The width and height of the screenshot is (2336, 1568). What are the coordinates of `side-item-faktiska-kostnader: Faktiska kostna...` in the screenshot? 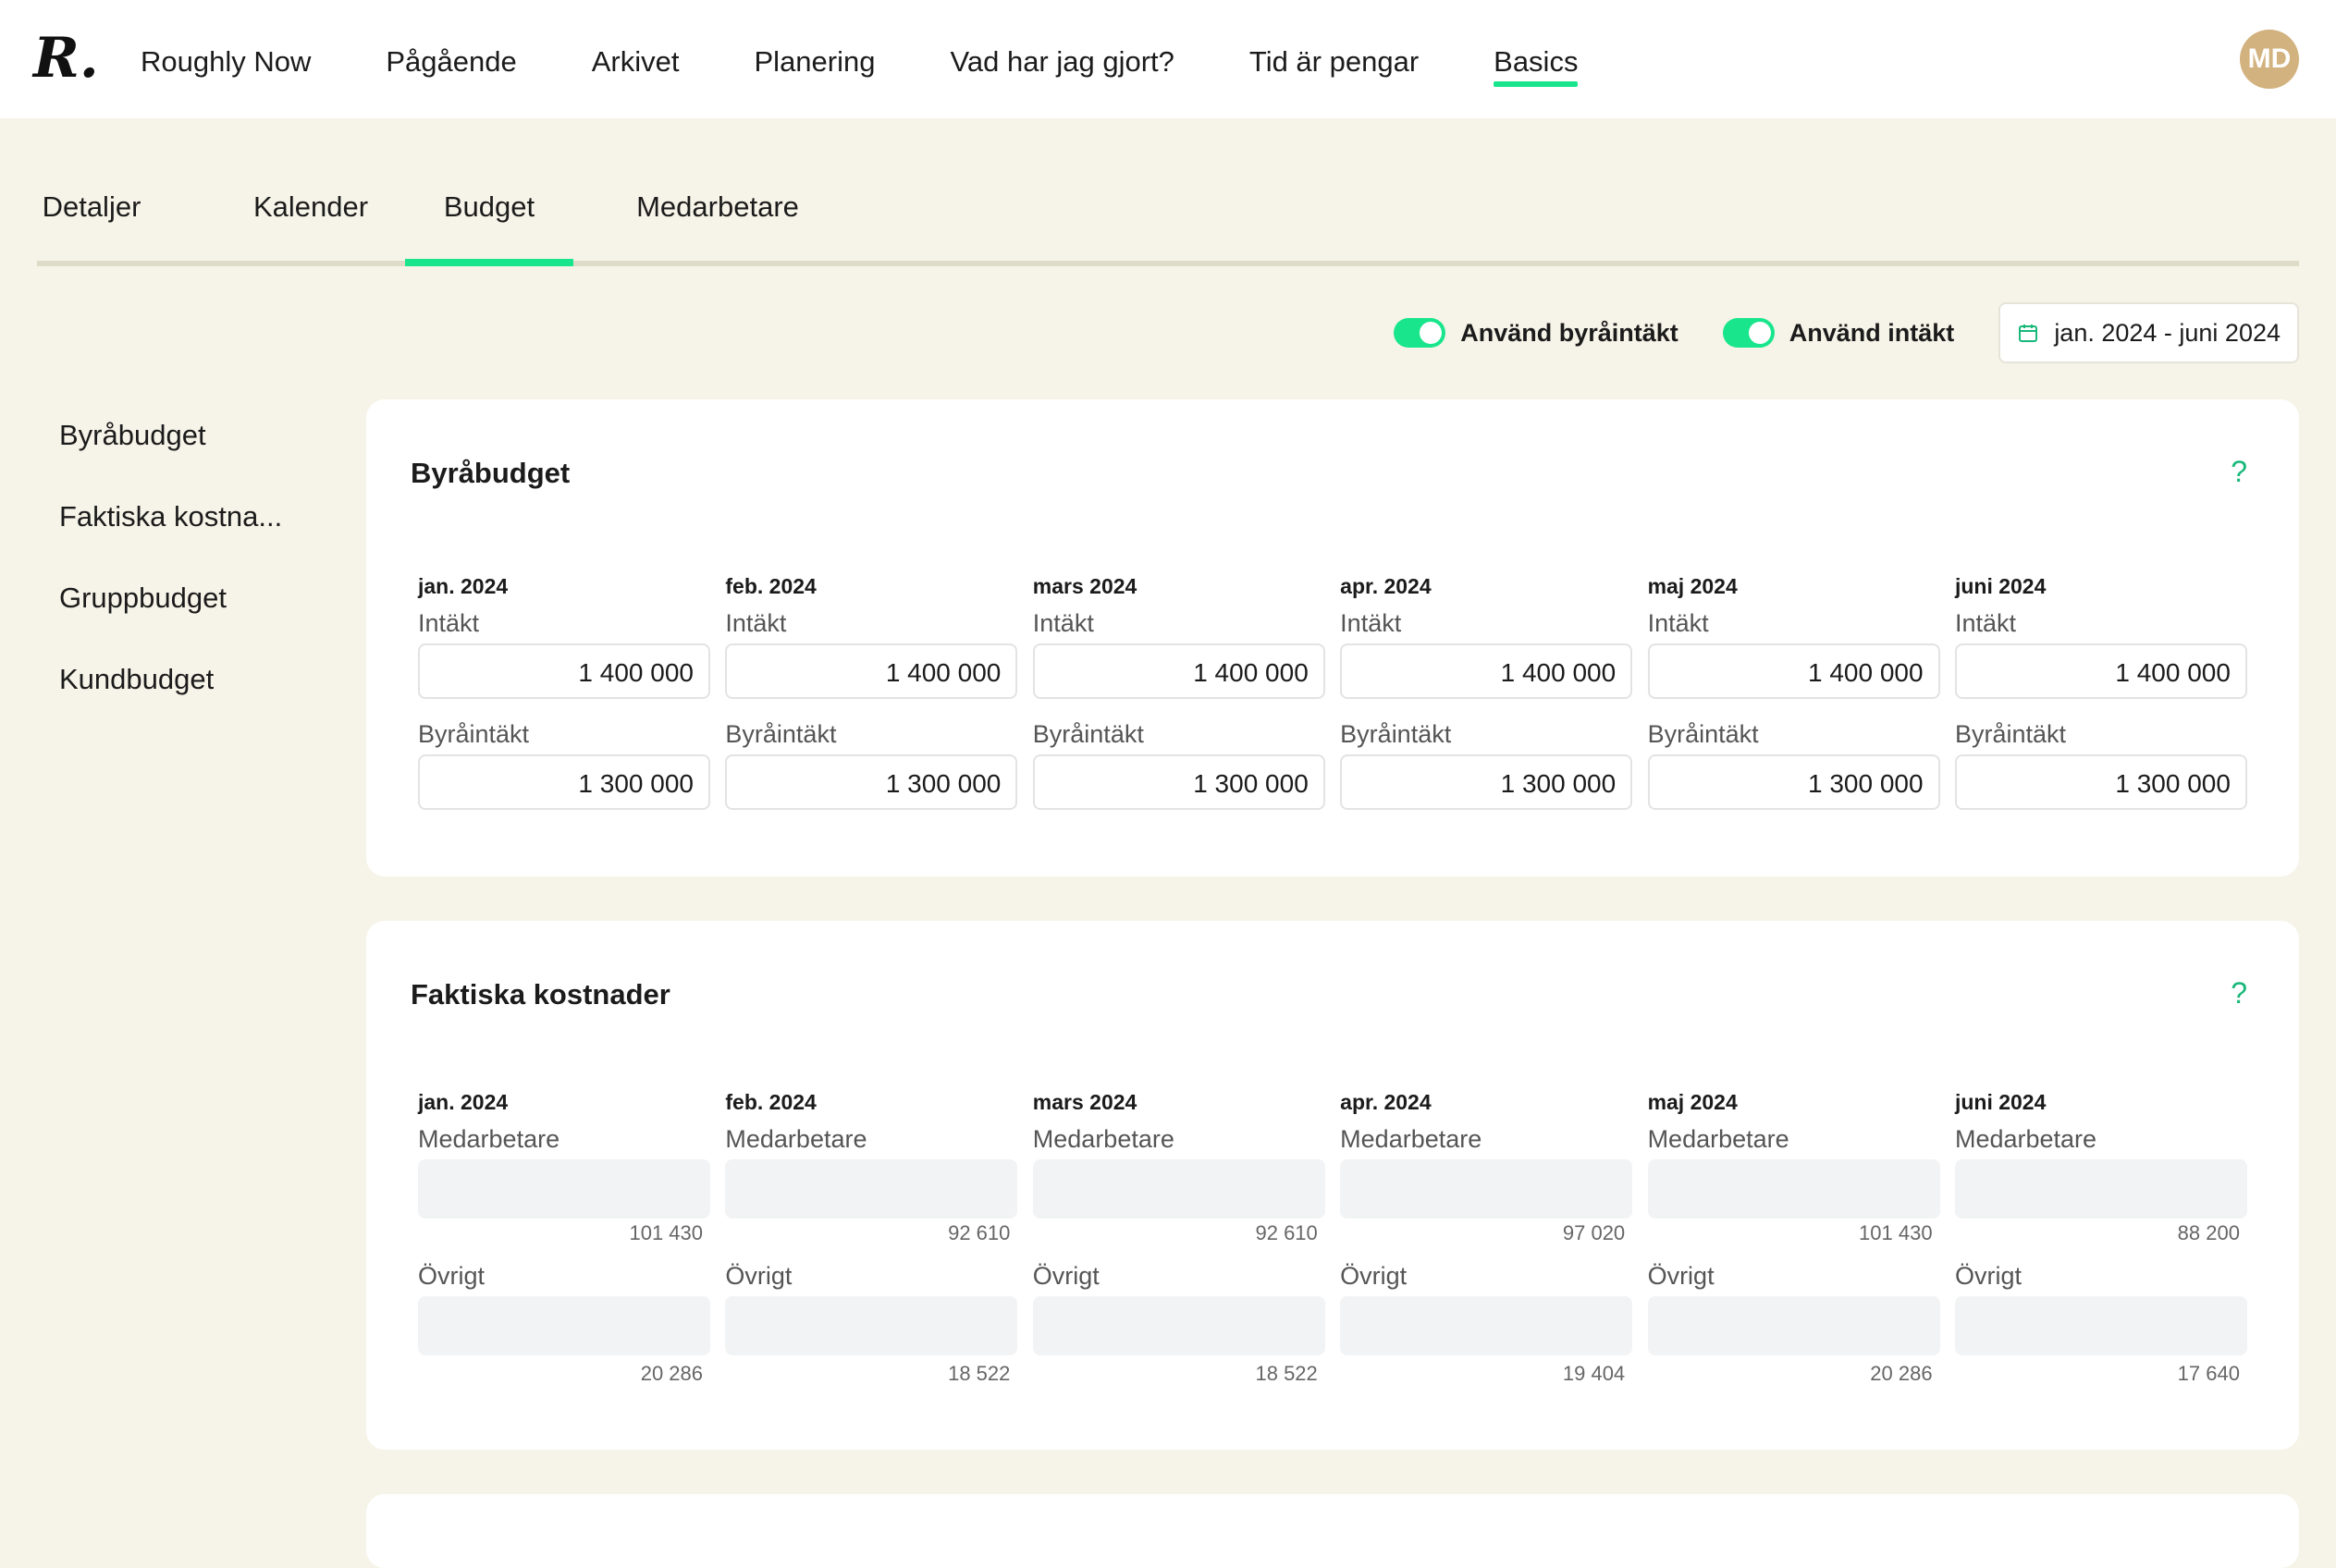 It's located at (179, 529).